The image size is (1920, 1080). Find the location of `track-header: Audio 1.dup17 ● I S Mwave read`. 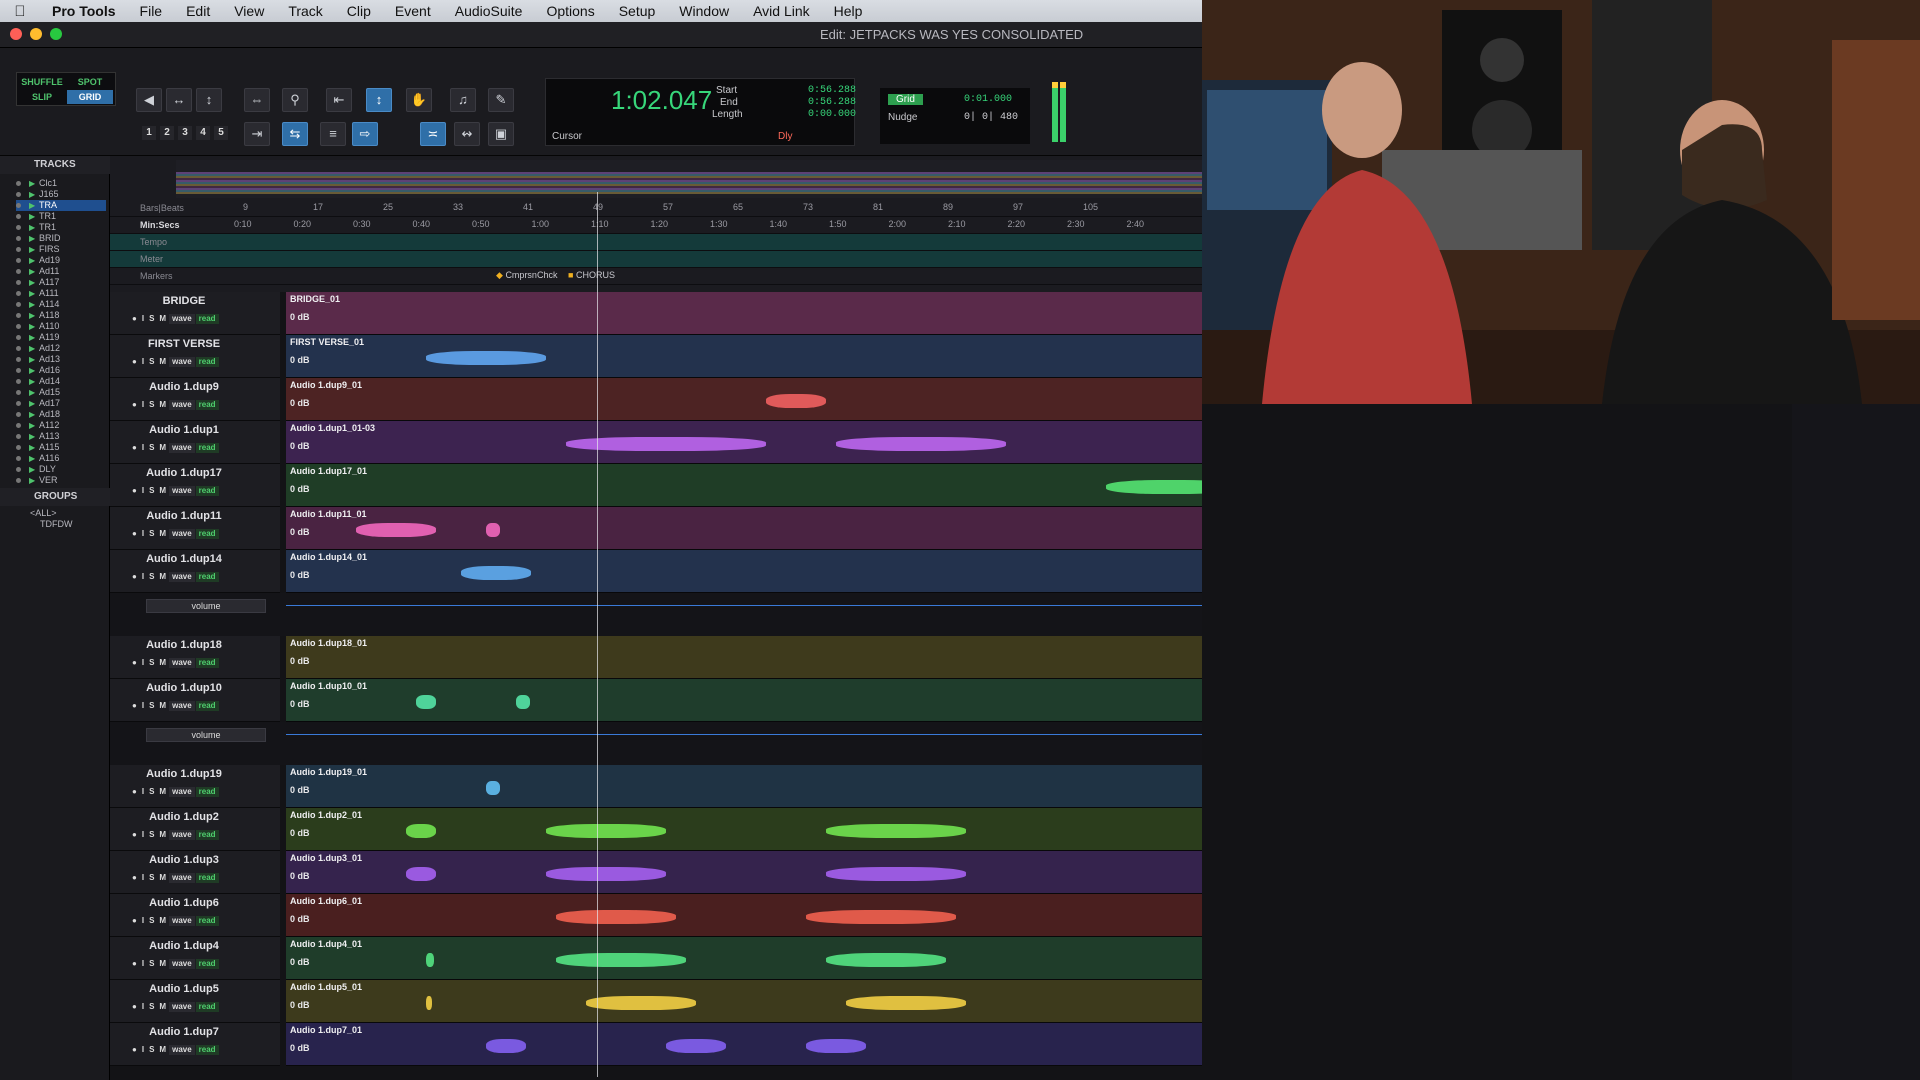

track-header: Audio 1.dup17 ● I S Mwave read is located at coordinates (195, 485).